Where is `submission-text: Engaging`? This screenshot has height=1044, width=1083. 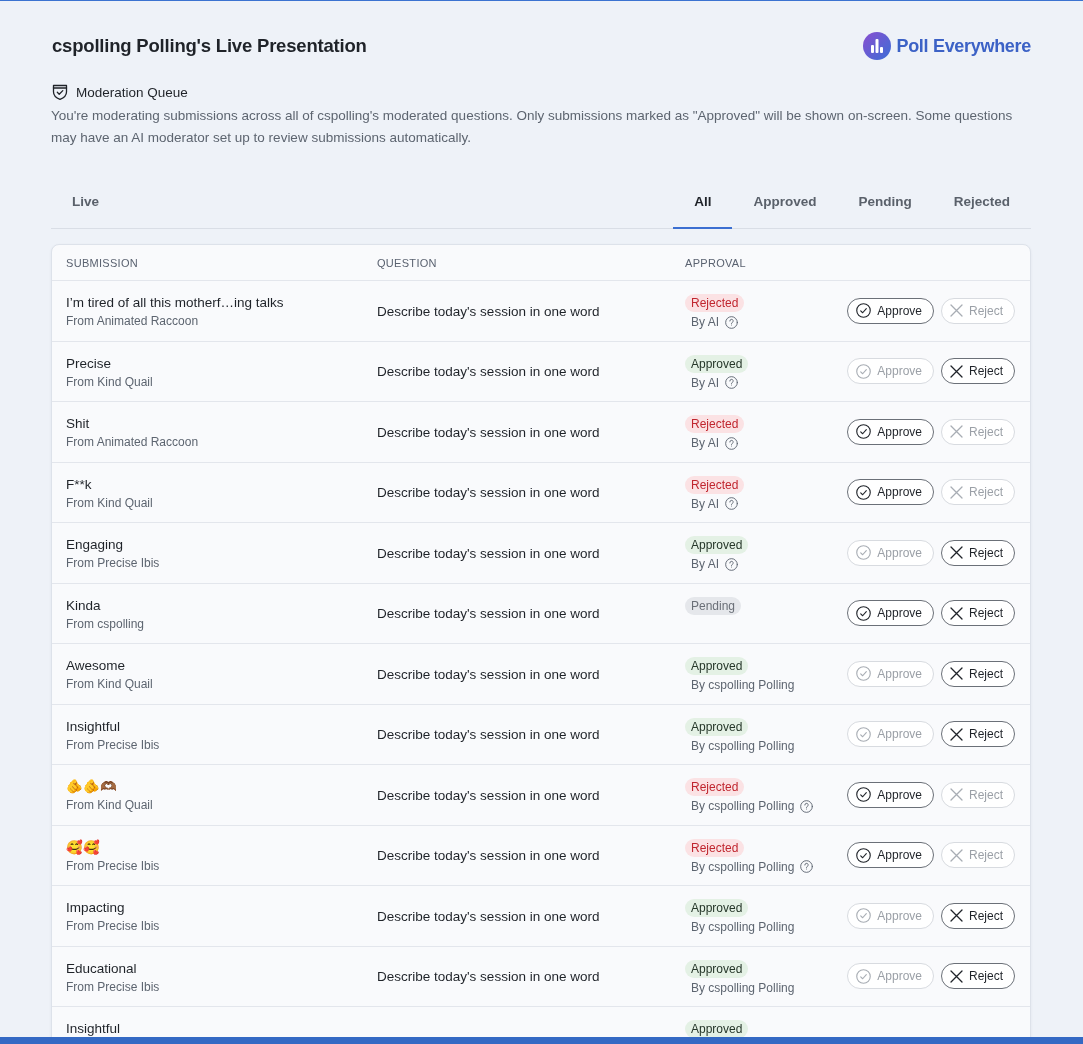
submission-text: Engaging is located at coordinates (95, 544).